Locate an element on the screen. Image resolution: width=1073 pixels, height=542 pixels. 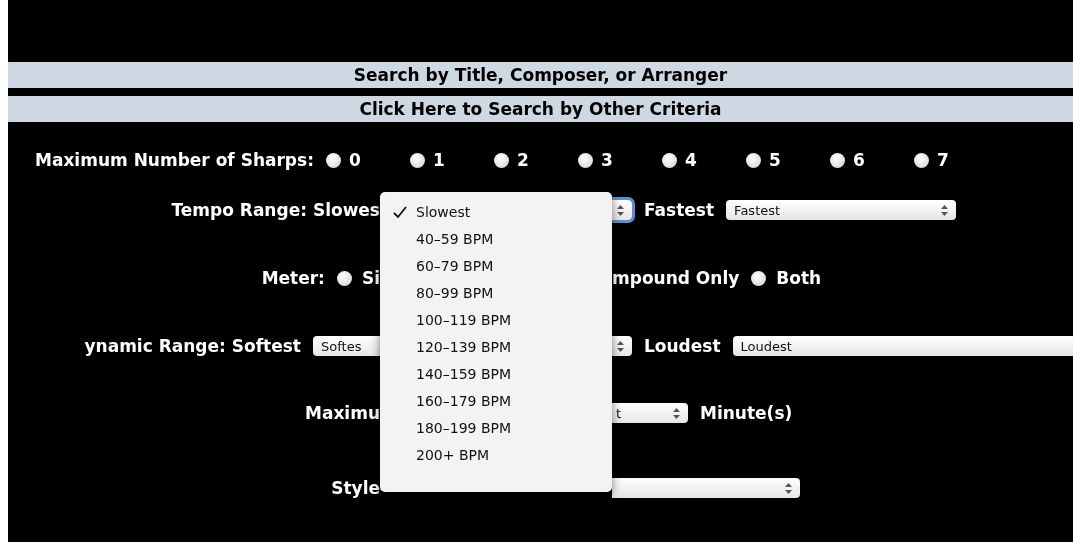
menu-item: 180–199 BPM is located at coordinates (496, 427).